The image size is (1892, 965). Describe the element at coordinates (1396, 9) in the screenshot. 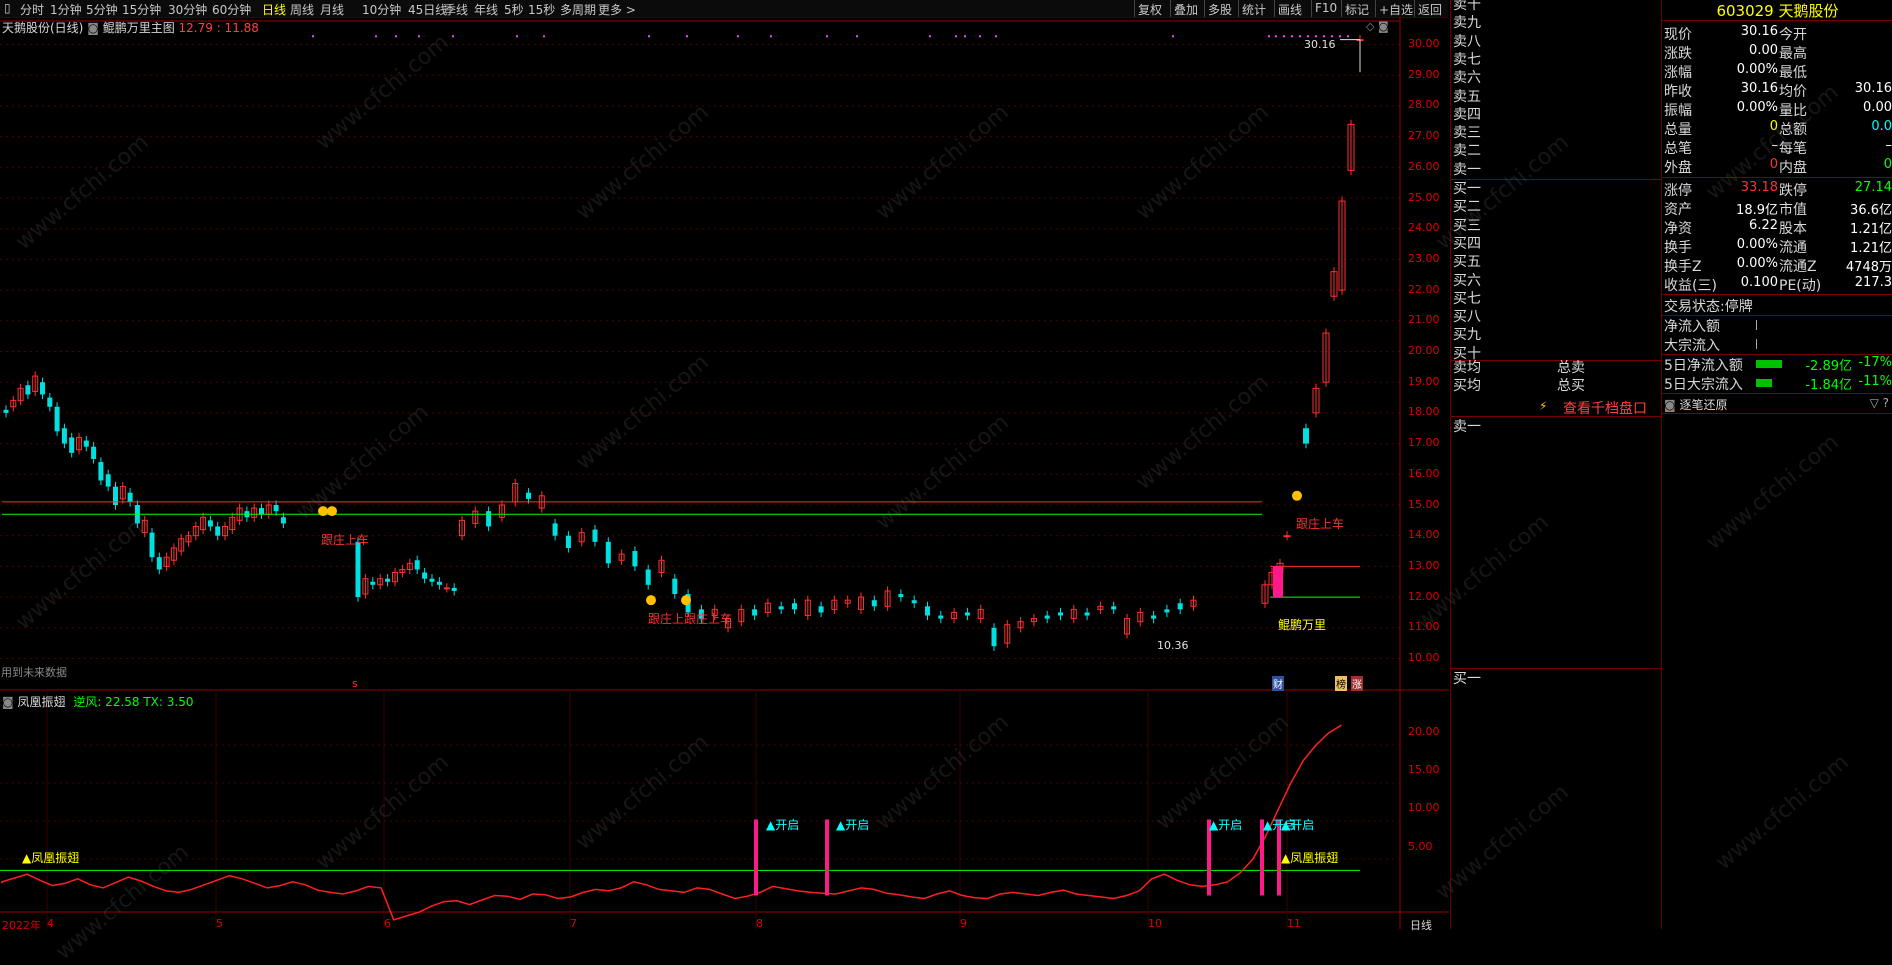

I see `toolbar-right-7: +自选` at that location.